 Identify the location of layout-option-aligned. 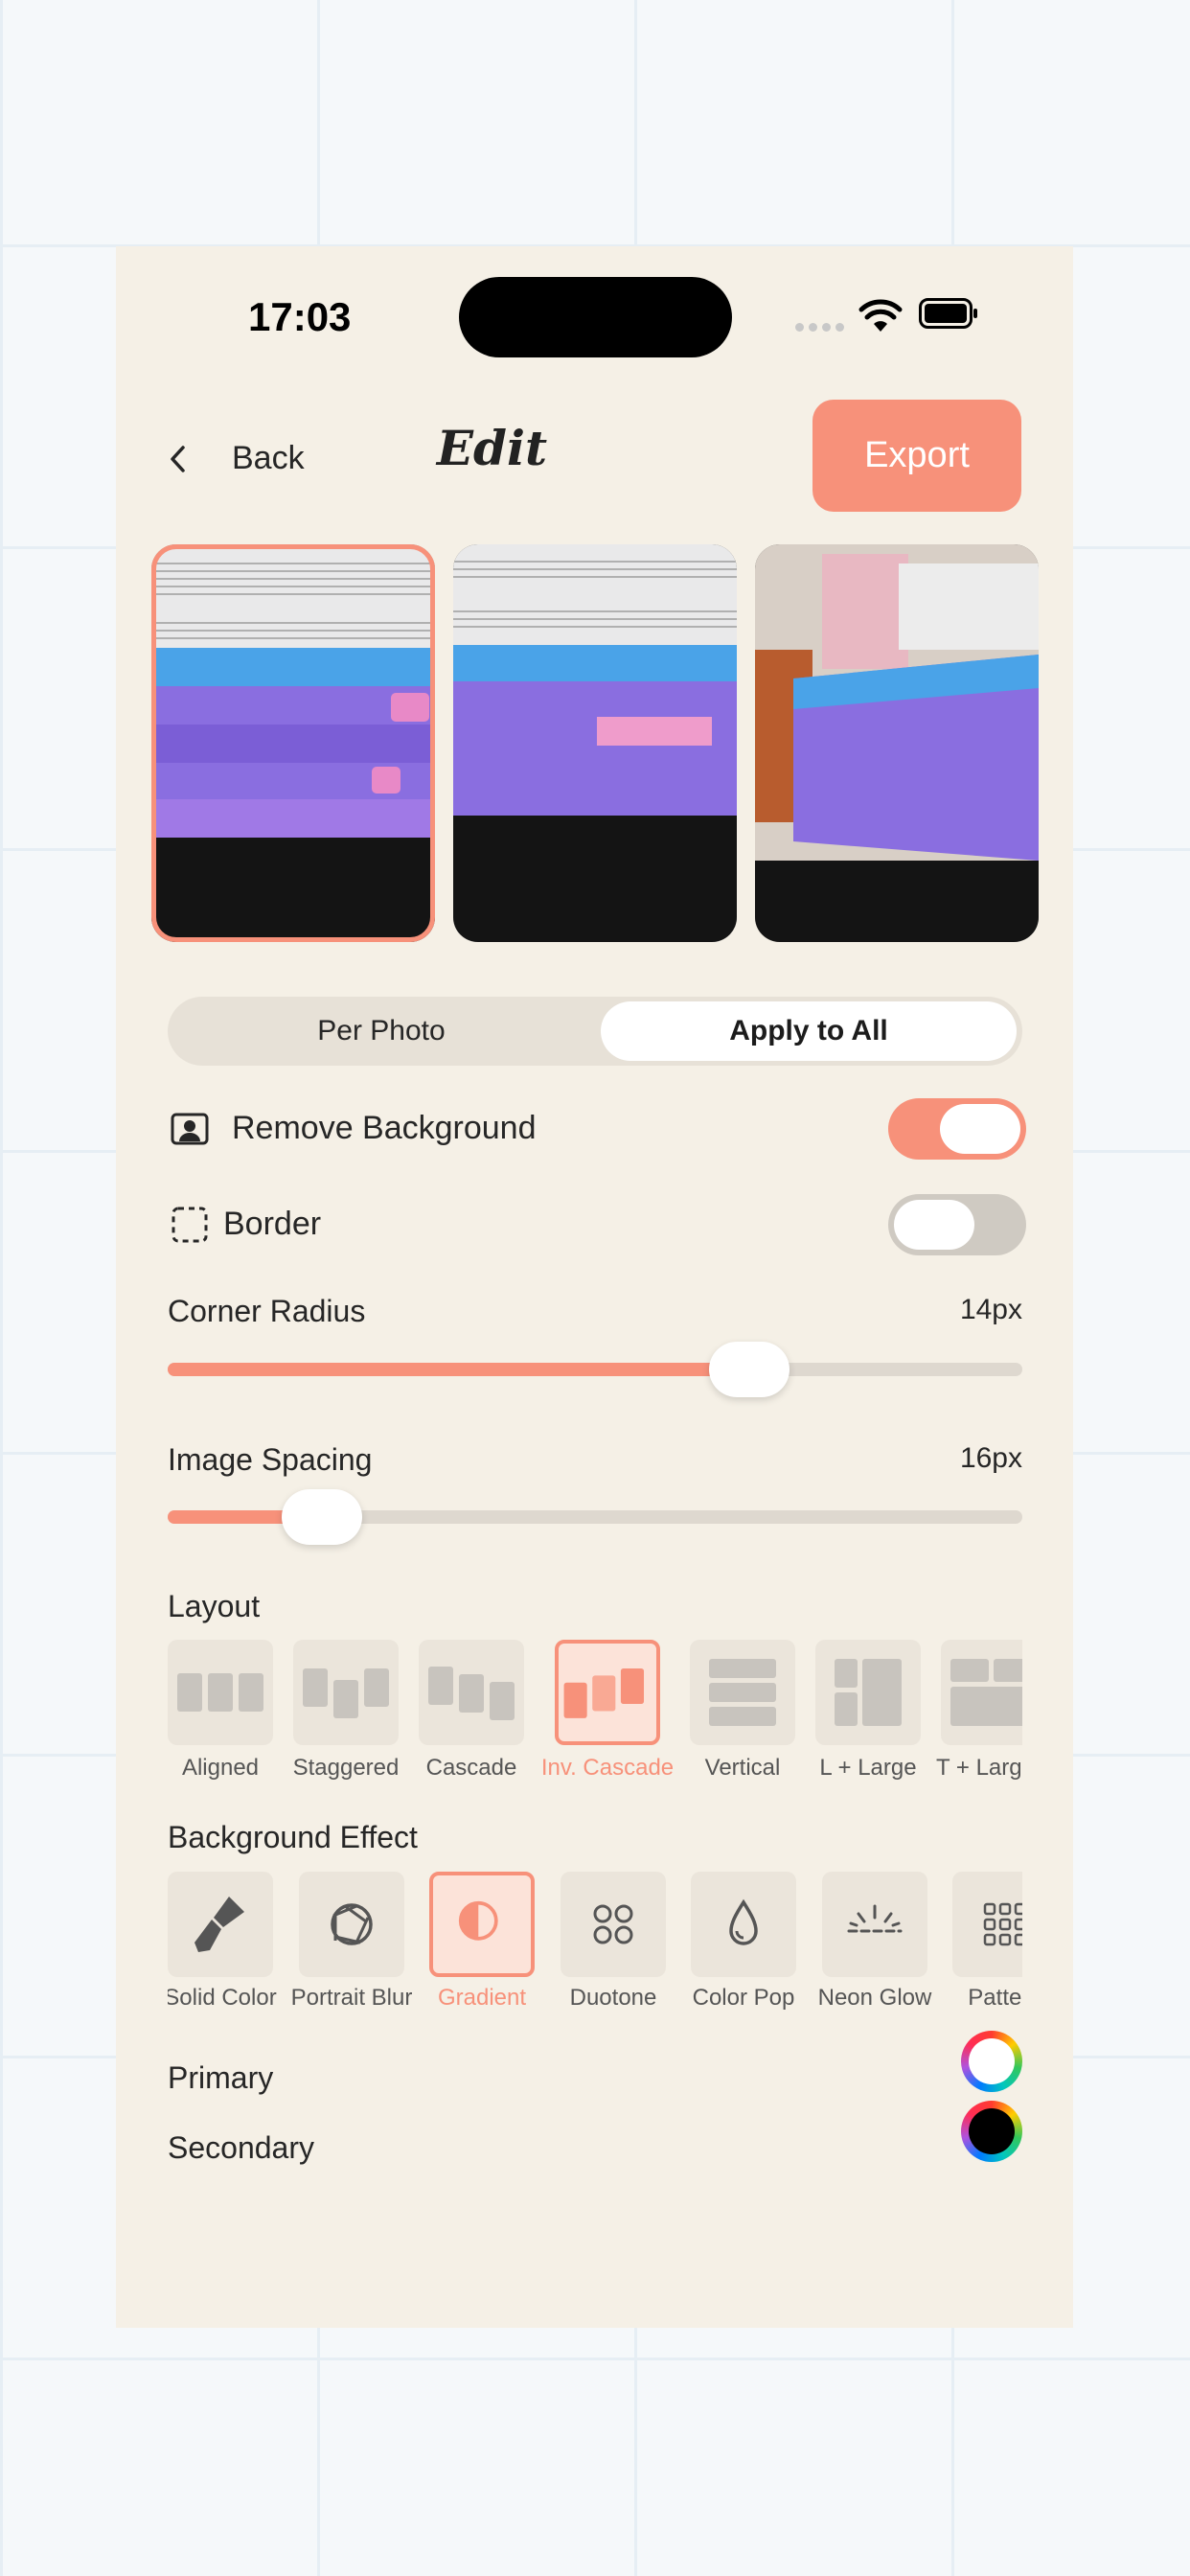
(221, 1692).